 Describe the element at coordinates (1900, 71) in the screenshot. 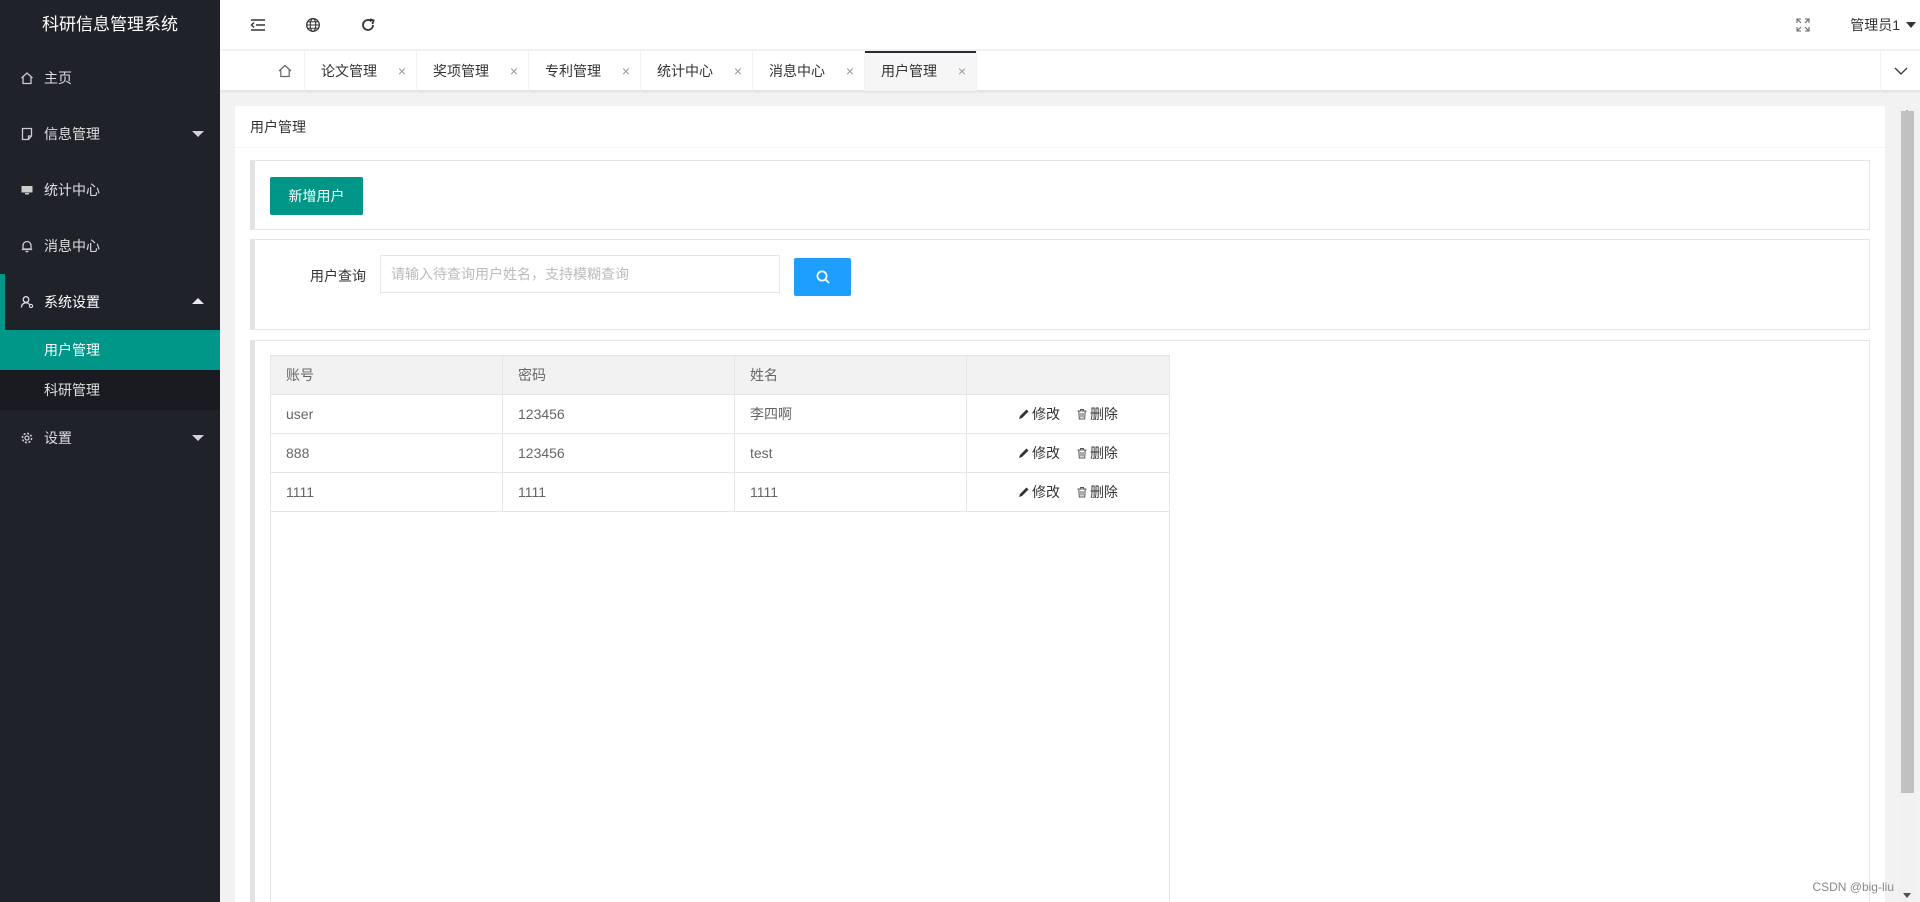

I see `tab-more-button` at that location.